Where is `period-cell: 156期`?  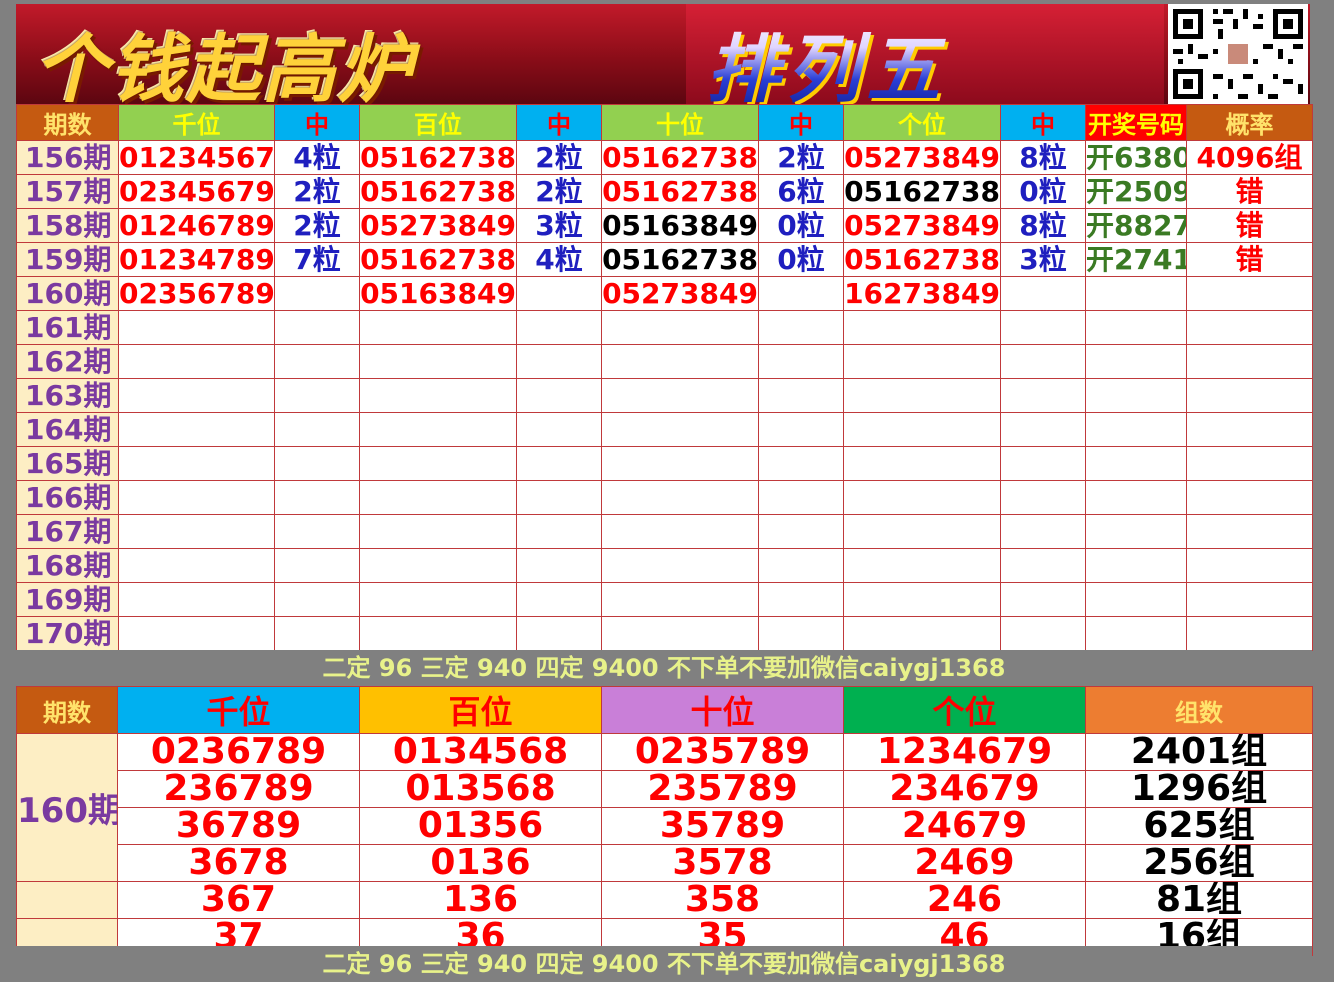
period-cell: 156期 is located at coordinates (67, 157).